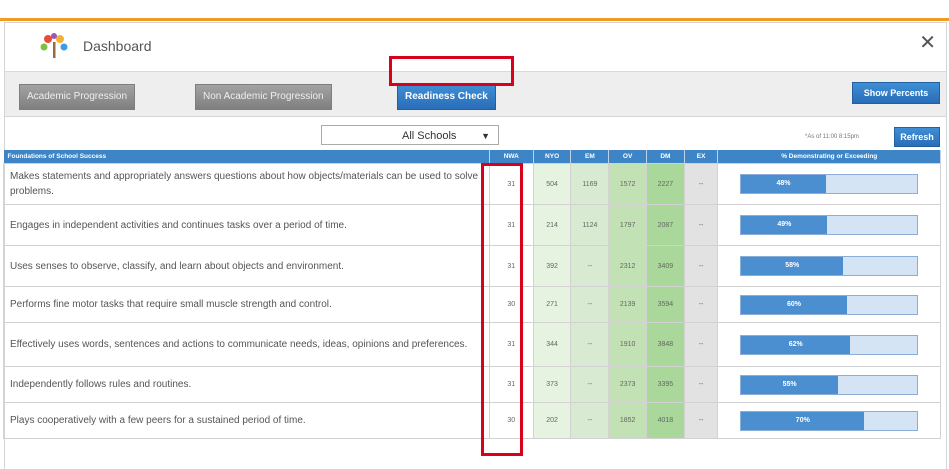 The image size is (949, 469). What do you see at coordinates (665, 344) in the screenshot?
I see `cell-dm: 3848` at bounding box center [665, 344].